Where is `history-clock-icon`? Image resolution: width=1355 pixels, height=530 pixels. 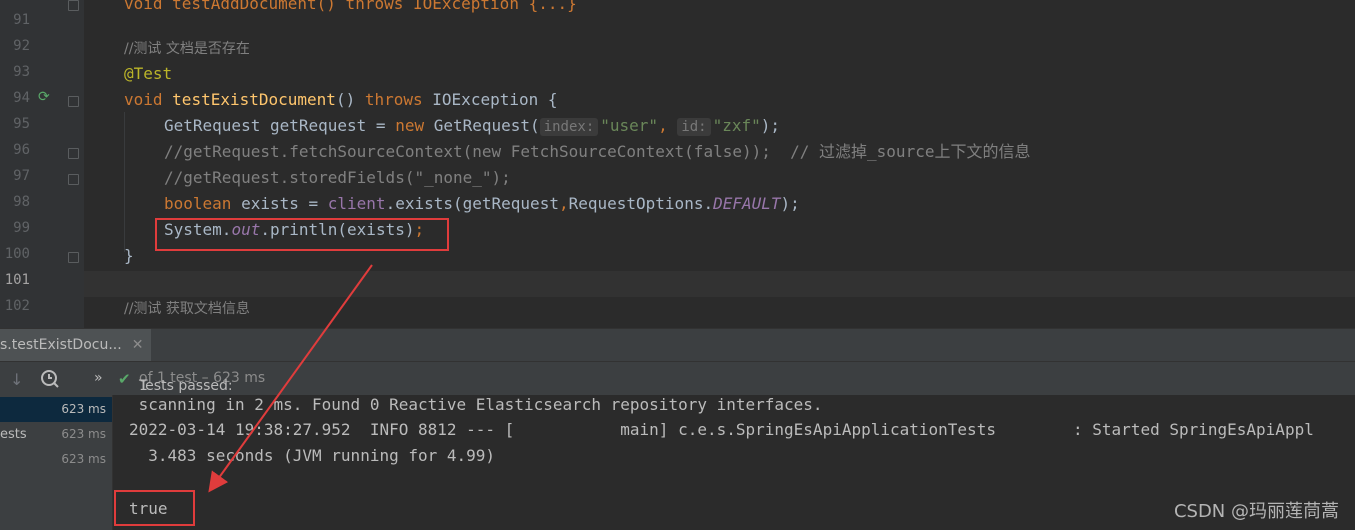
history-clock-icon is located at coordinates (50, 381).